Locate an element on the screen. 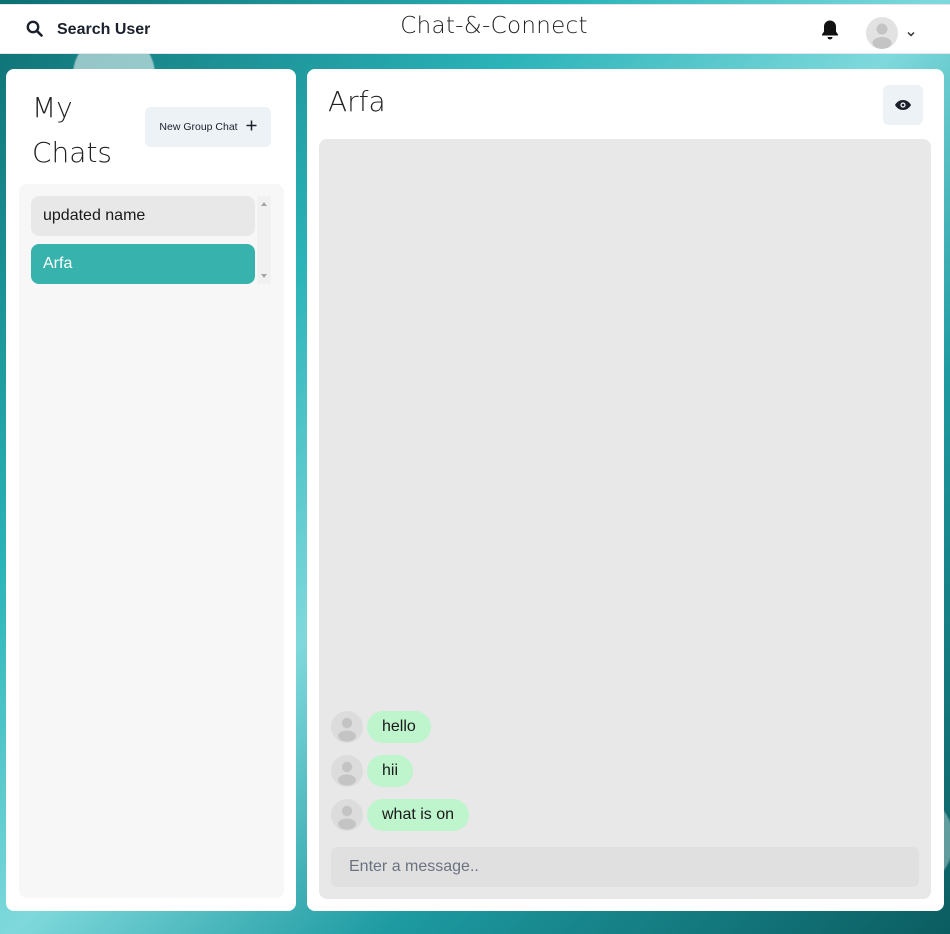 The image size is (950, 934). message-row: what is on is located at coordinates (400, 815).